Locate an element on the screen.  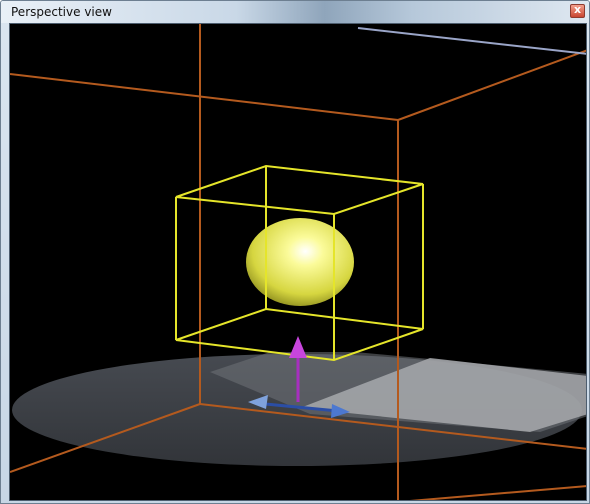
sphere is located at coordinates (300, 262).